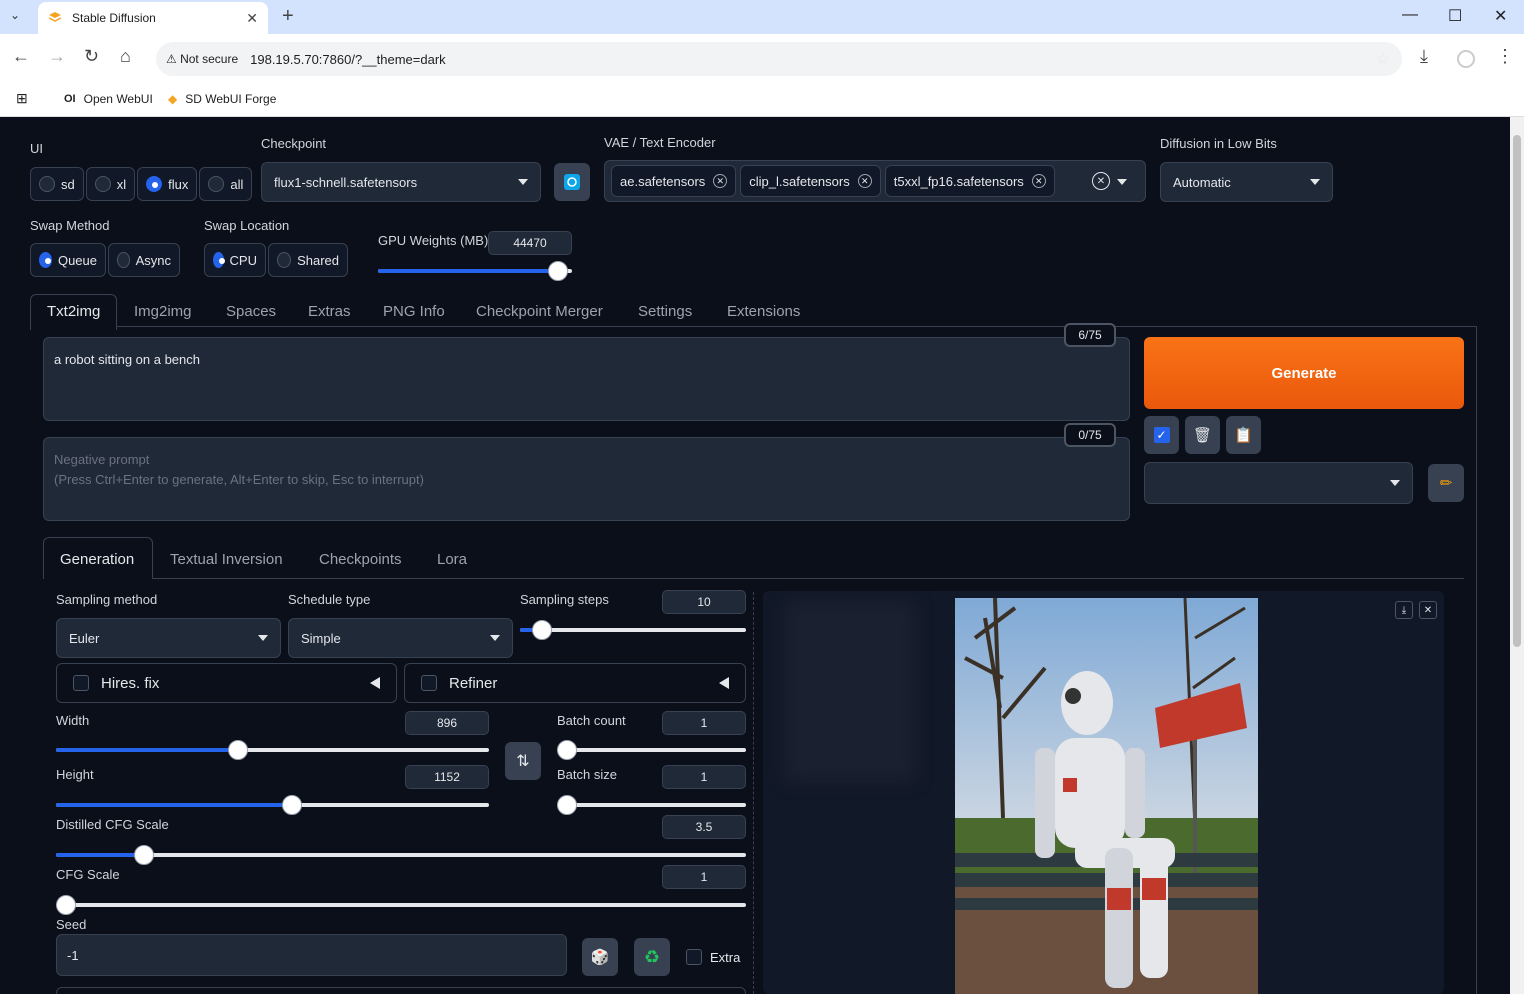 The width and height of the screenshot is (1524, 994). What do you see at coordinates (530, 243) in the screenshot?
I see `gpu-weights-input: 44470` at bounding box center [530, 243].